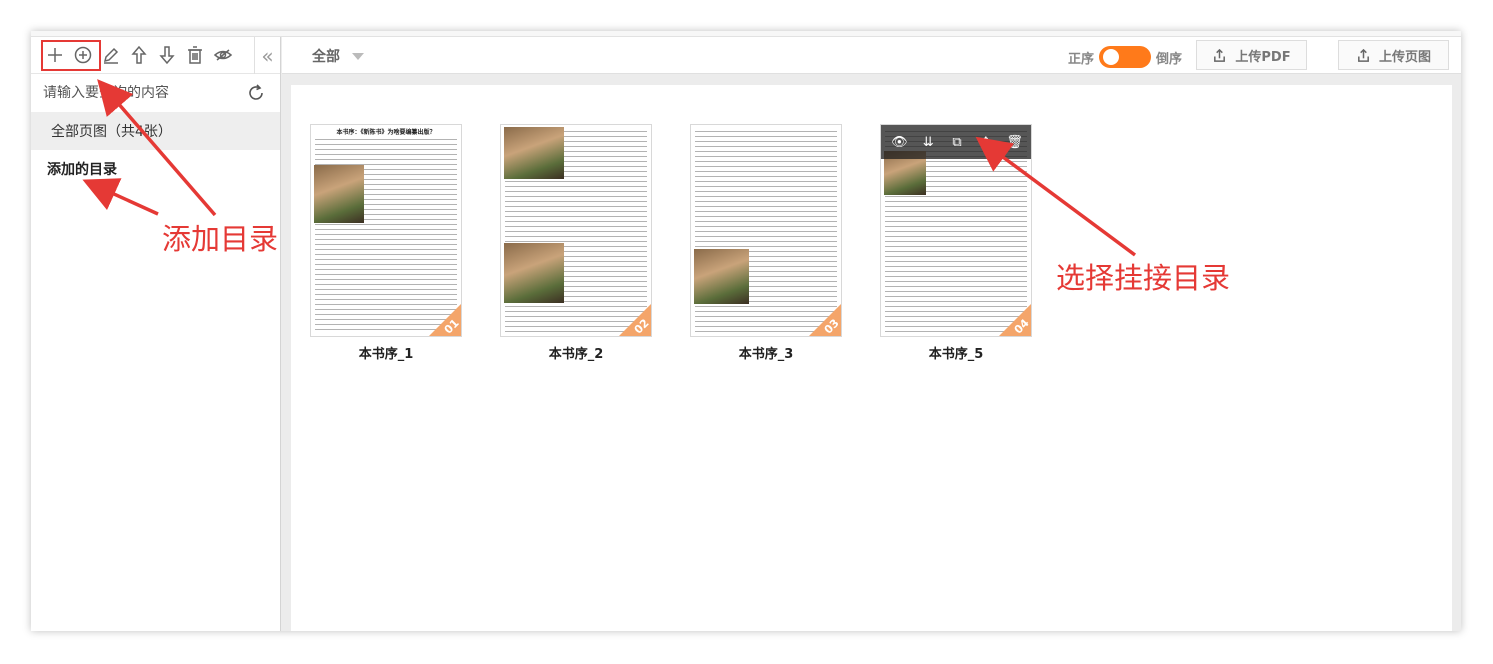 Image resolution: width=1493 pixels, height=664 pixels. I want to click on order-toggle-group: 正序 倒序, so click(1125, 57).